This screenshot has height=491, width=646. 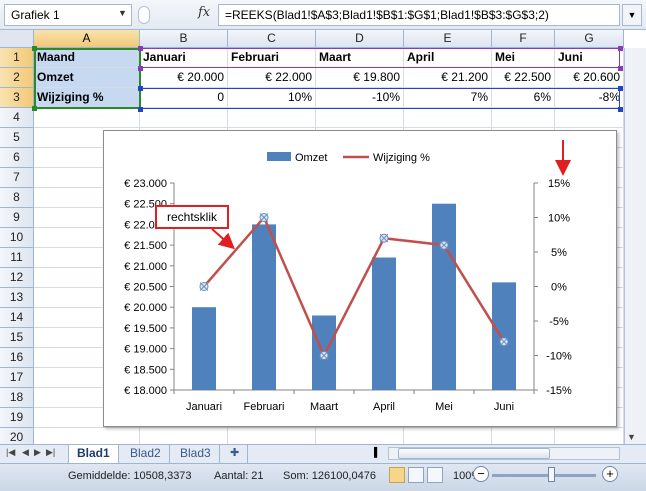 I want to click on y-tick-label: € 19.500, so click(x=145, y=329).